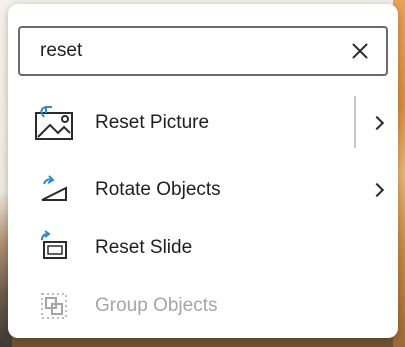  Describe the element at coordinates (360, 51) in the screenshot. I see `clear-search-icon` at that location.